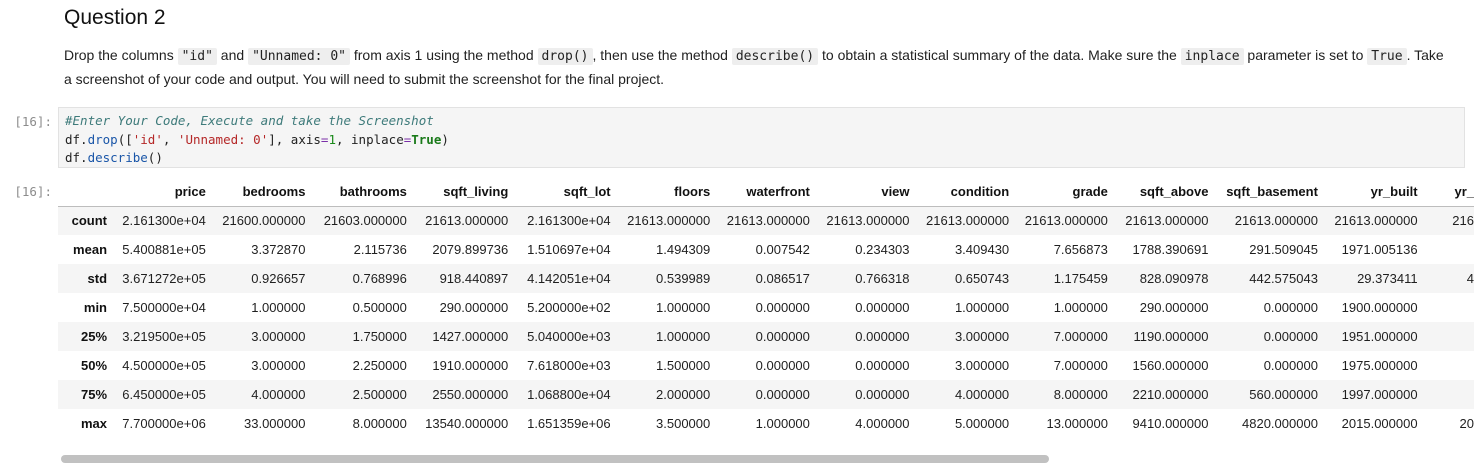  I want to click on column-header: price, so click(156, 192).